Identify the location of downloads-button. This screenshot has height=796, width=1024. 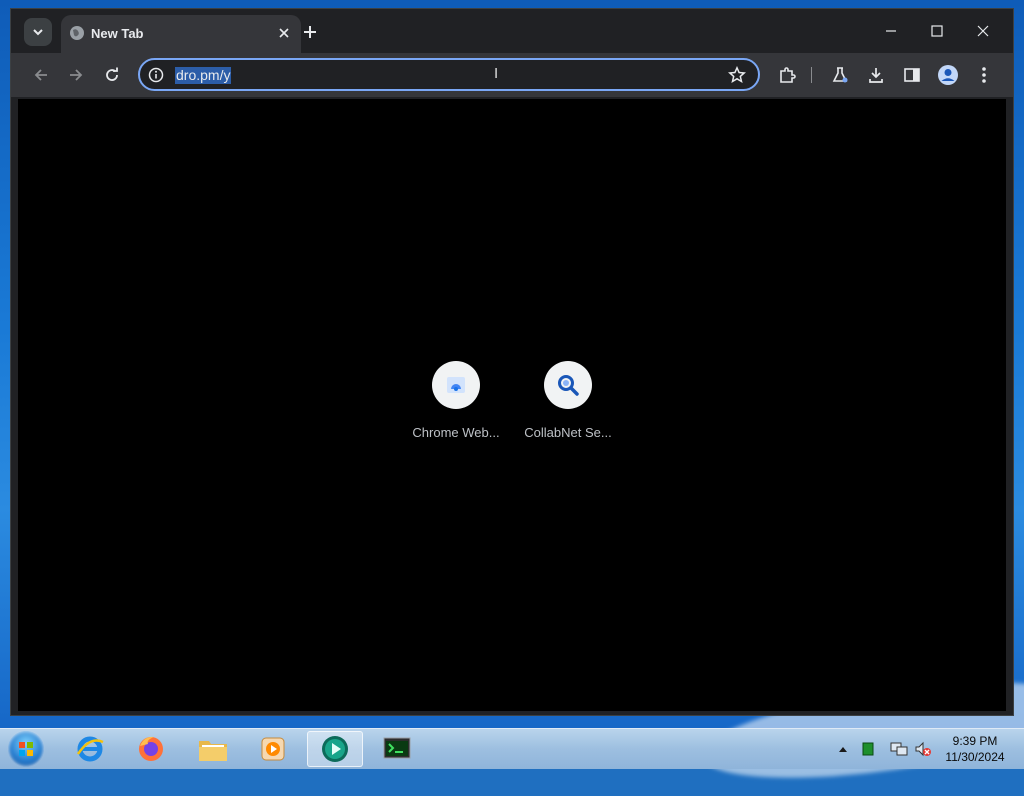
(876, 75).